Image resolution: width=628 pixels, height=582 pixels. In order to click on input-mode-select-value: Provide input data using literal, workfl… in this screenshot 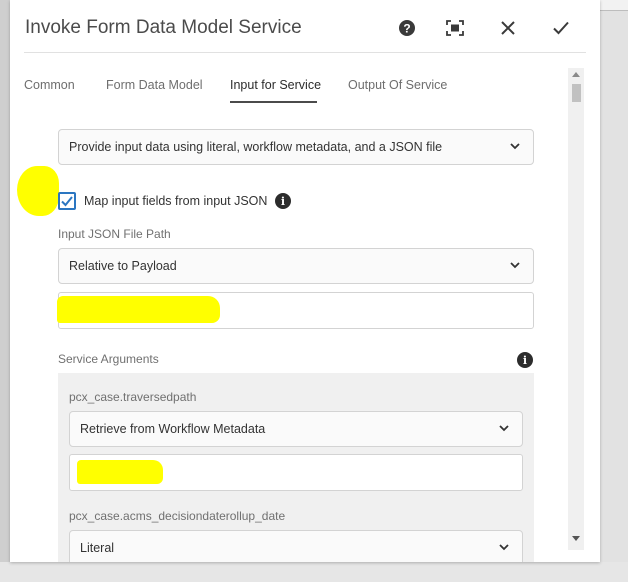, I will do `click(256, 147)`.